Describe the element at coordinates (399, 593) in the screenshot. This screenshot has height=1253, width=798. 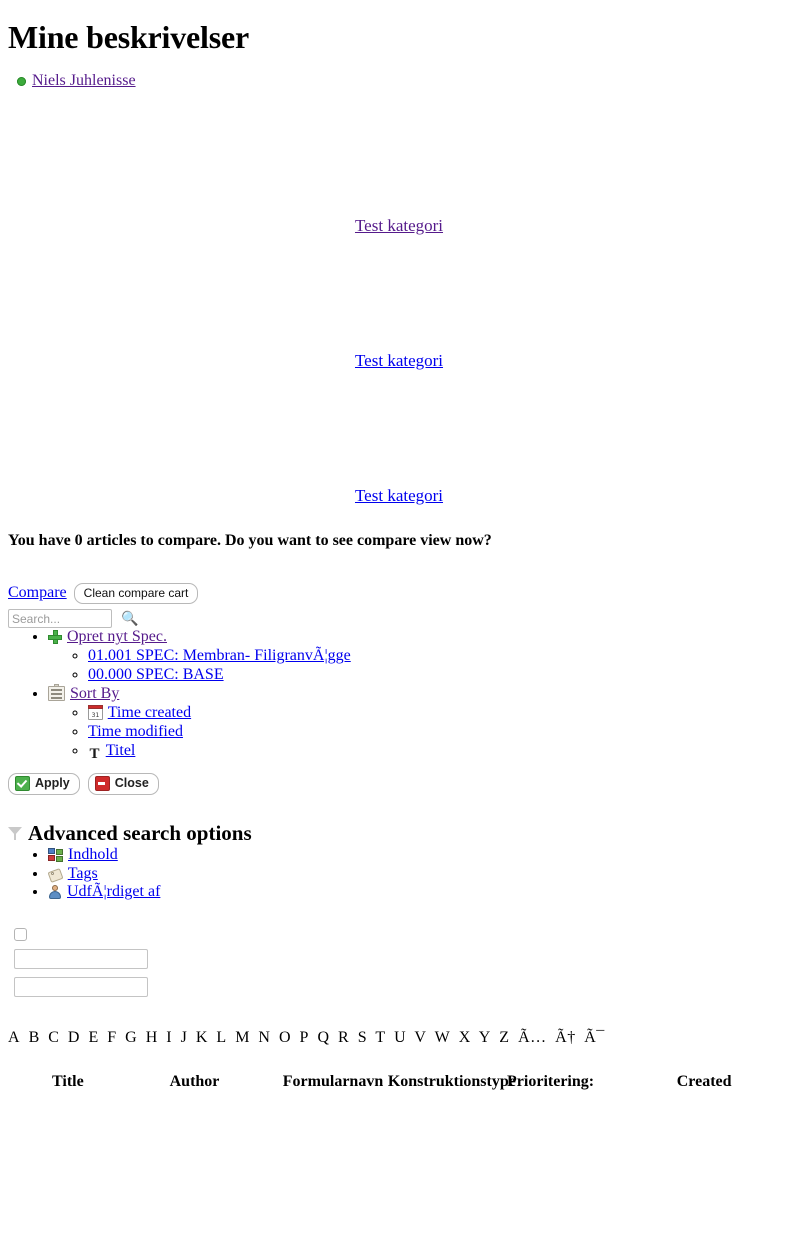
I see `compare-actions: Compare Clean compare cart` at that location.